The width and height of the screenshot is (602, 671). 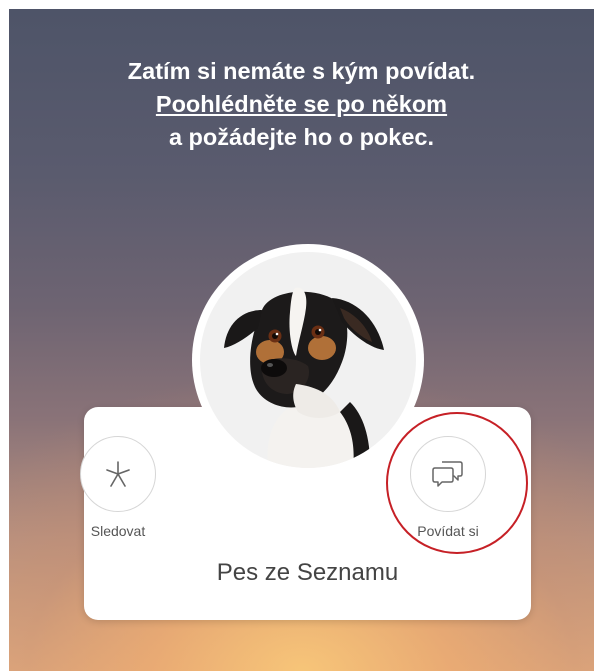 I want to click on headline-line-3: a požádejte ho o pokec., so click(x=301, y=137).